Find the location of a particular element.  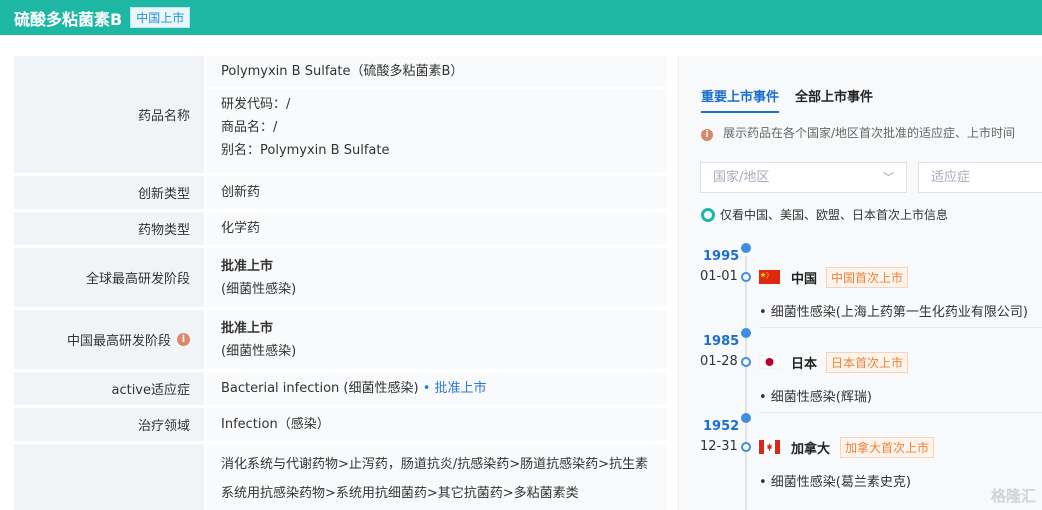

watermark-logo: 格隆汇 is located at coordinates (1013, 496).